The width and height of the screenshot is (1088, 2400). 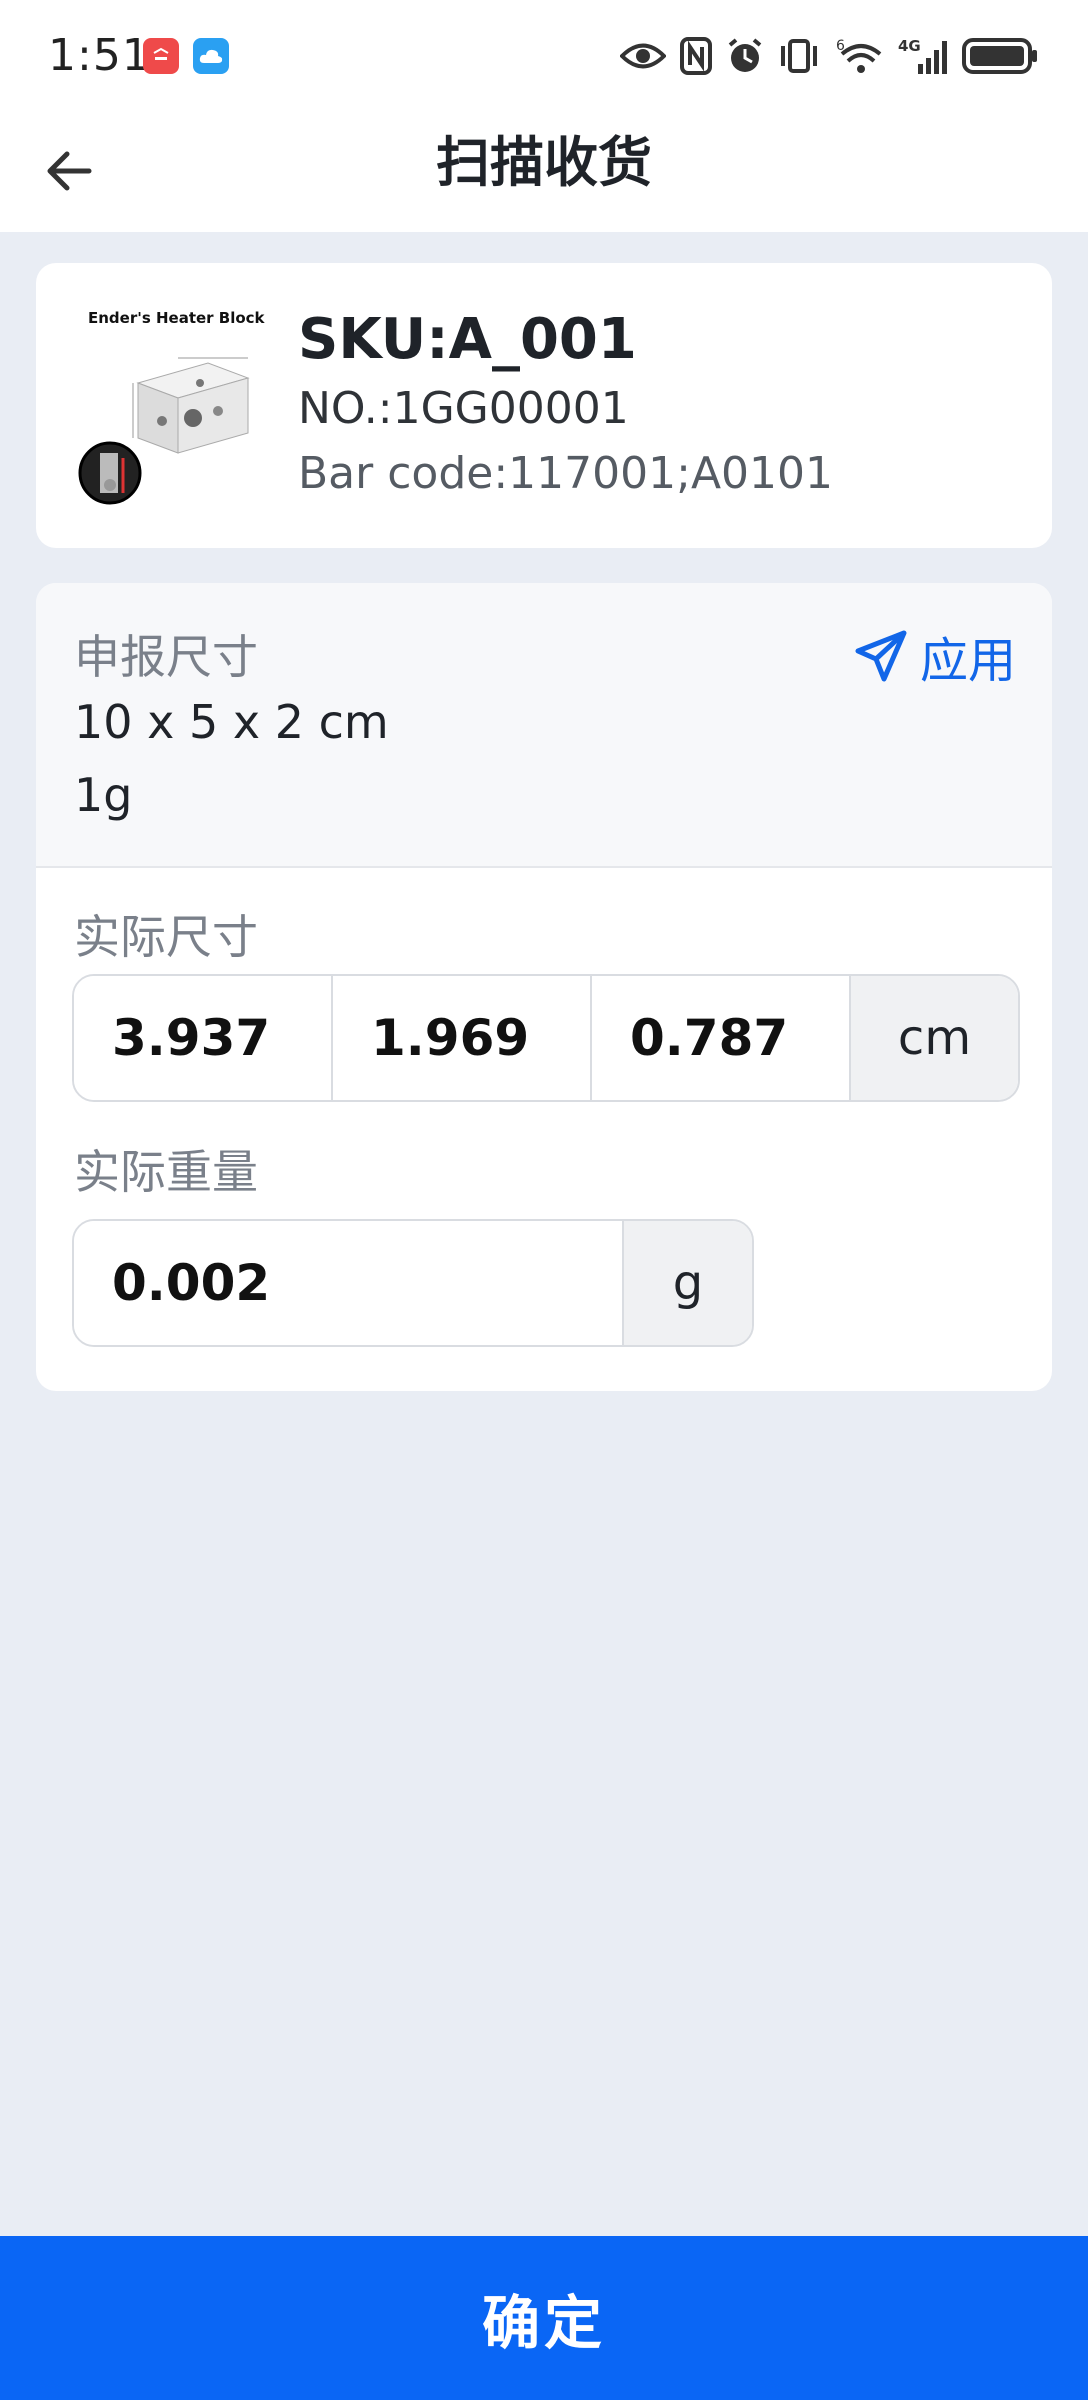 I want to click on product-number: NO.:1GG00001, so click(x=463, y=408).